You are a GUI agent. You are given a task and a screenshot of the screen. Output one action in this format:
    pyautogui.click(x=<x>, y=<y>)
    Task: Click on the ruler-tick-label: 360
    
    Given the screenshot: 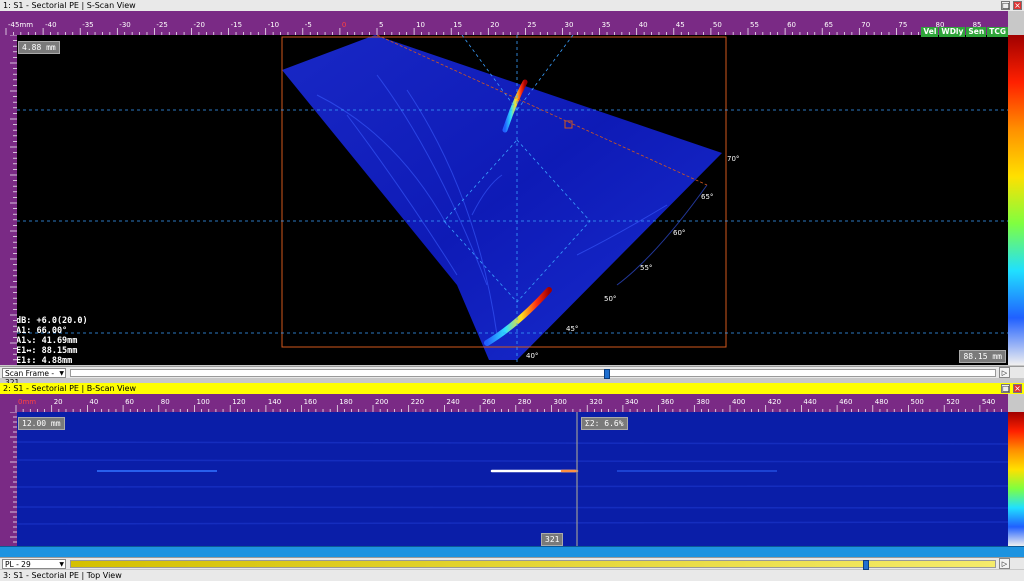 What is the action you would take?
    pyautogui.click(x=667, y=402)
    